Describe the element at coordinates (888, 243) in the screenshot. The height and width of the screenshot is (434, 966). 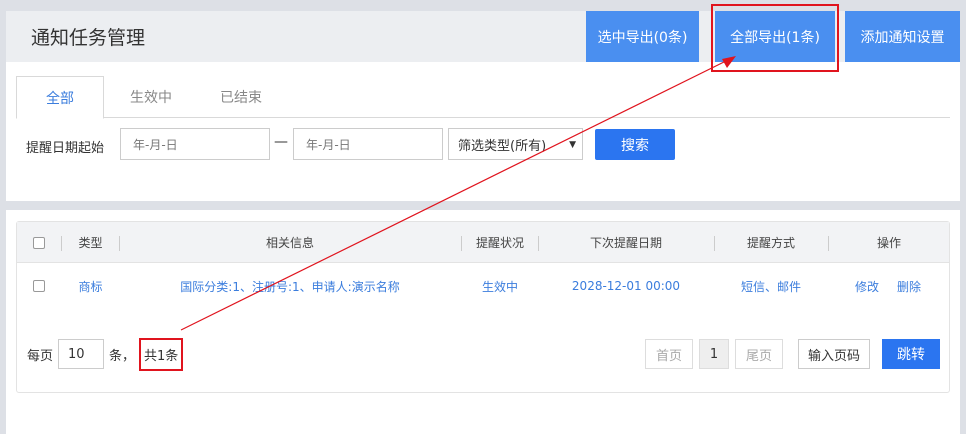
I see `column-header-actions: 操作` at that location.